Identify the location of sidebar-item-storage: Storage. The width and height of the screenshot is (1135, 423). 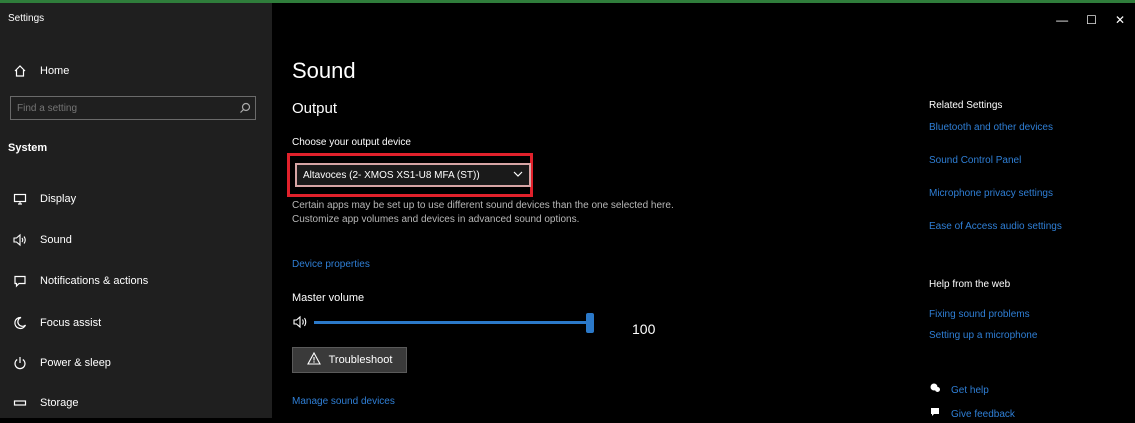
(136, 403).